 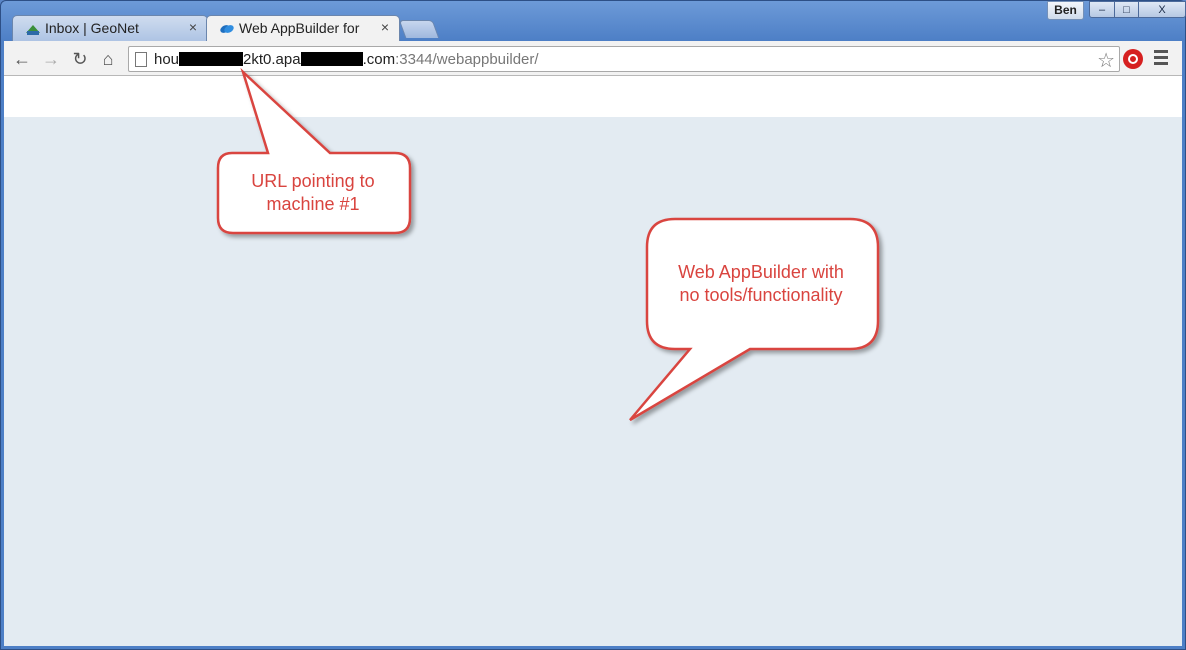 What do you see at coordinates (299, 28) in the screenshot?
I see `tab-title: Web AppBuilder for` at bounding box center [299, 28].